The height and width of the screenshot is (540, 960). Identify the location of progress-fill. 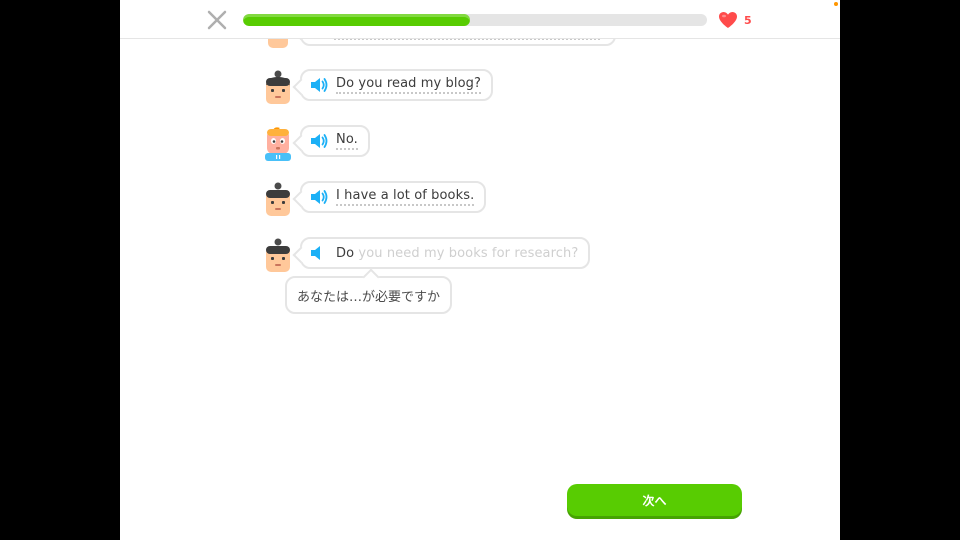
(357, 20).